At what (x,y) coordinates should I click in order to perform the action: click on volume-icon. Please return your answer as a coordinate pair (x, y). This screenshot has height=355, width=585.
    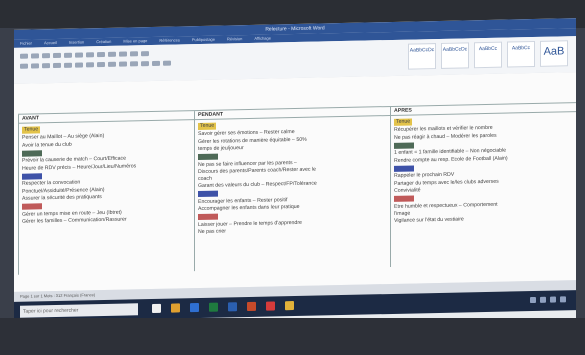
    Looking at the image, I should click on (543, 299).